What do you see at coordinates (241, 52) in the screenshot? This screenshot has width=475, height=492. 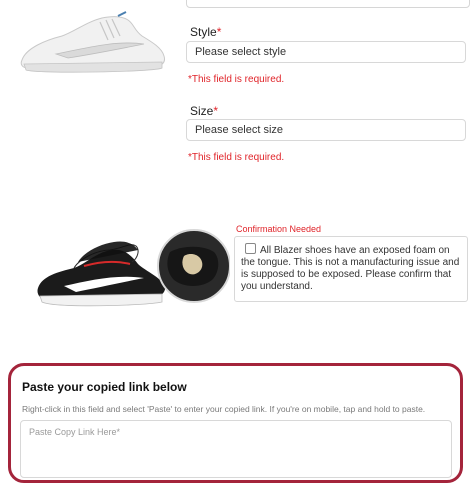 I see `style-select-value: Please select style` at bounding box center [241, 52].